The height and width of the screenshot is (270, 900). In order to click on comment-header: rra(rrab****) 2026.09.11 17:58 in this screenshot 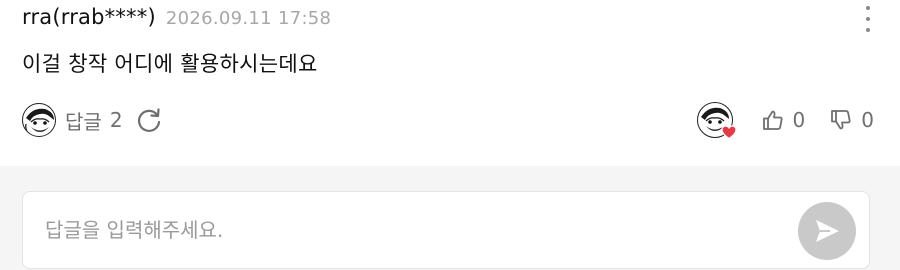, I will do `click(176, 17)`.